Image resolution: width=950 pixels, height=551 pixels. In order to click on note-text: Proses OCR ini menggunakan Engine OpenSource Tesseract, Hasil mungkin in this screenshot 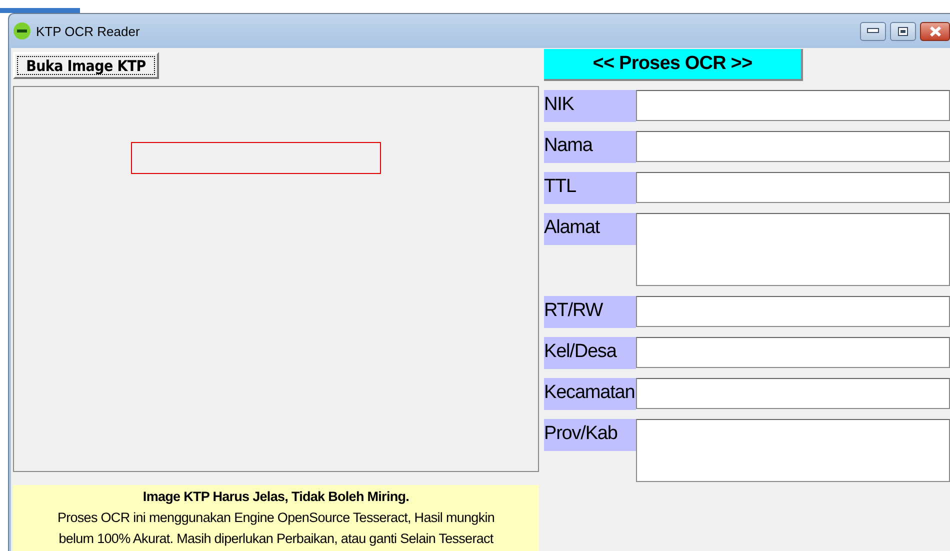, I will do `click(276, 518)`.